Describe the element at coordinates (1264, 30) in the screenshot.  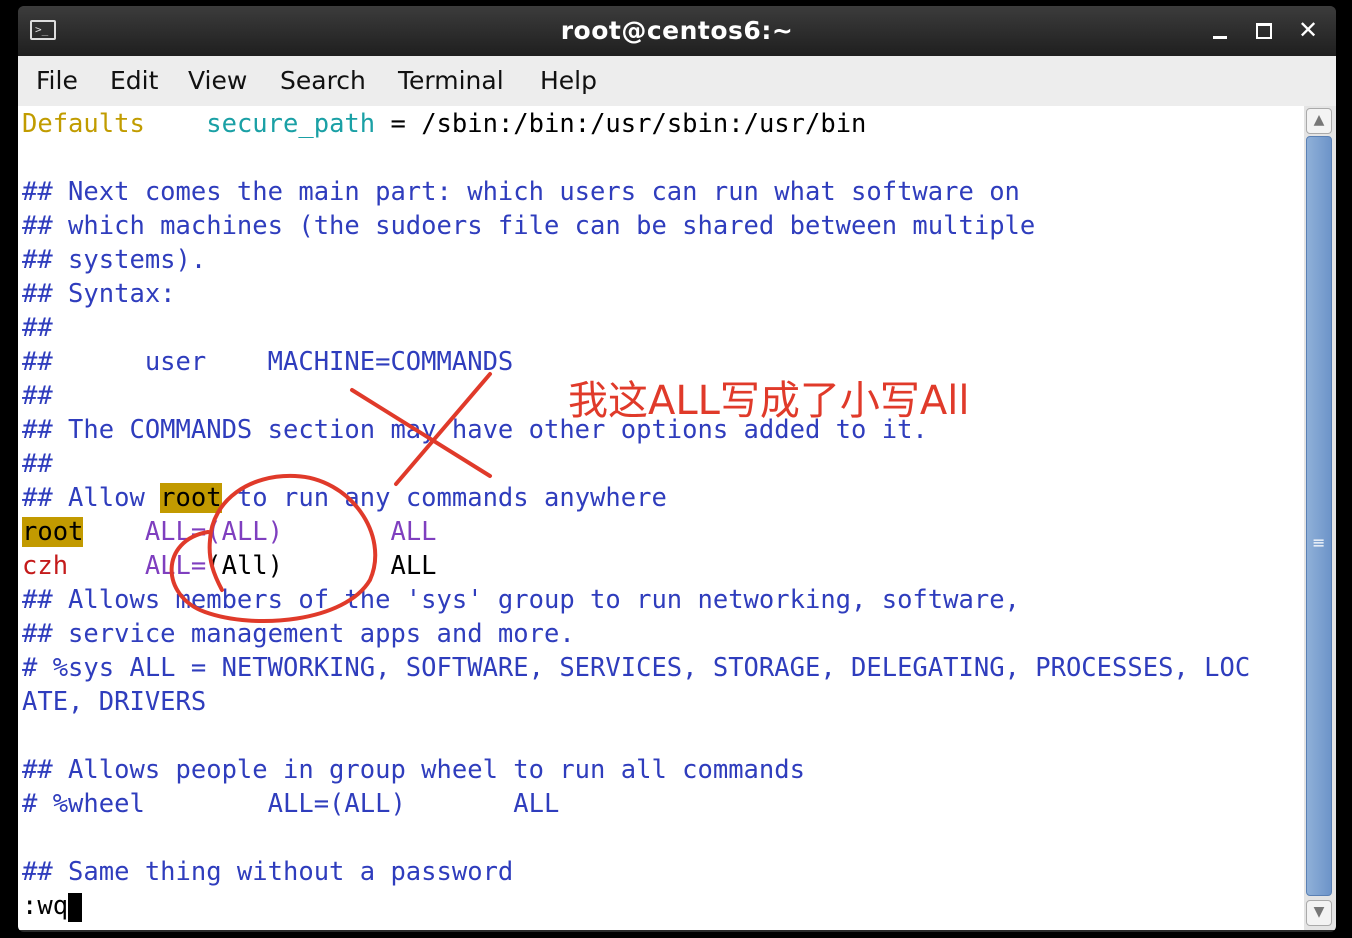
I see `maximize-icon` at that location.